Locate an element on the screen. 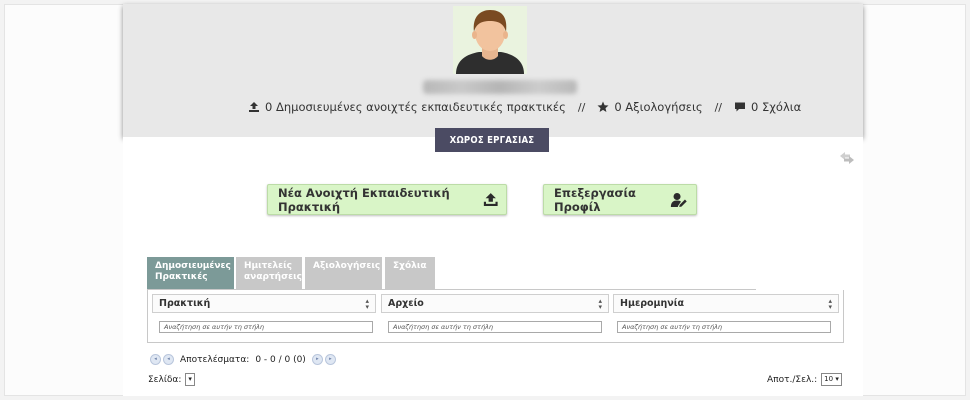 The height and width of the screenshot is (400, 970). sync-icon is located at coordinates (847, 158).